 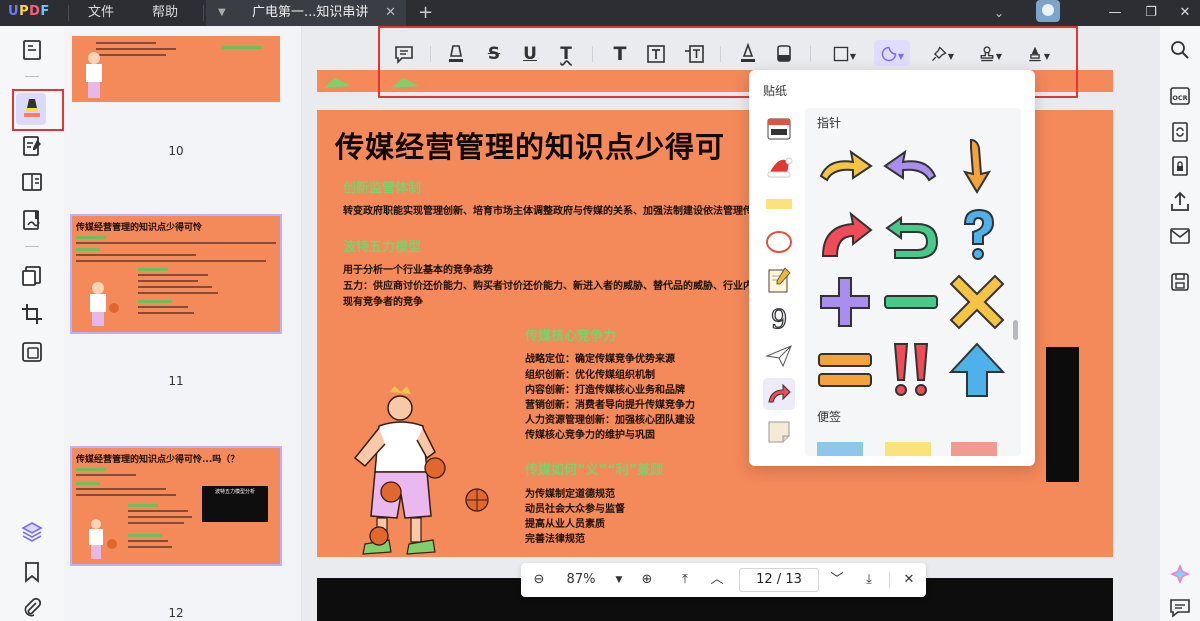 What do you see at coordinates (32, 220) in the screenshot?
I see `fill-sign-icon` at bounding box center [32, 220].